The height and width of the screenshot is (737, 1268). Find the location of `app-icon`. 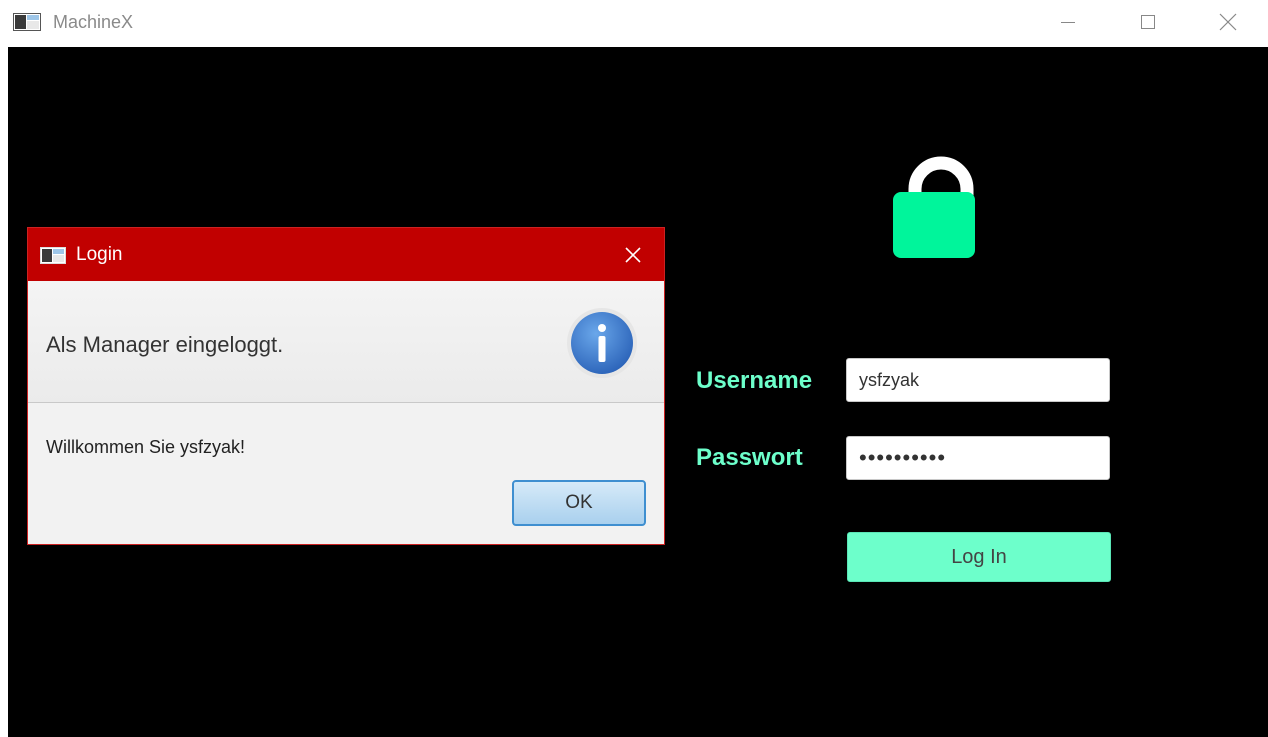

app-icon is located at coordinates (27, 22).